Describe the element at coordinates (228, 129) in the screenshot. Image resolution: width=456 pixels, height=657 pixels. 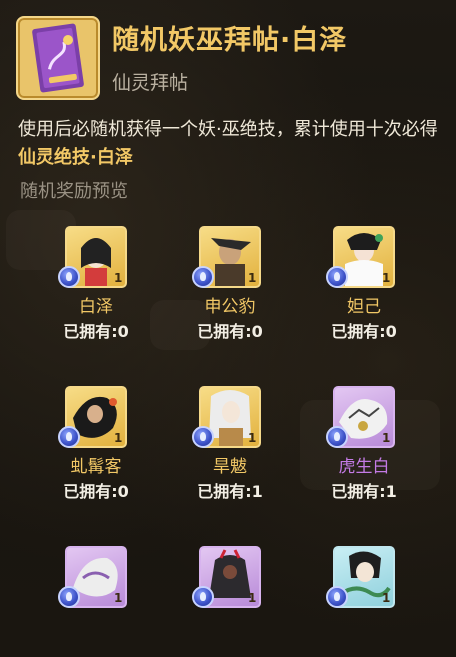
I see `description-text: 使用后必随机获得一个妖·巫绝技，累计使用十次必得` at that location.